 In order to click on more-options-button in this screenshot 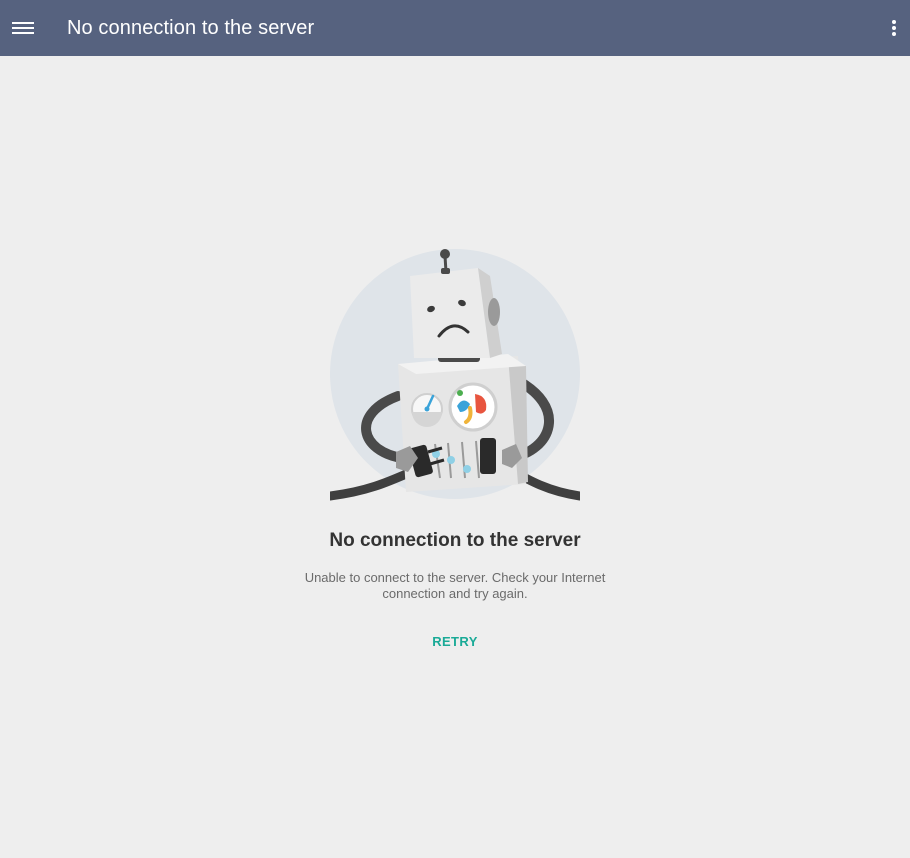, I will do `click(894, 28)`.